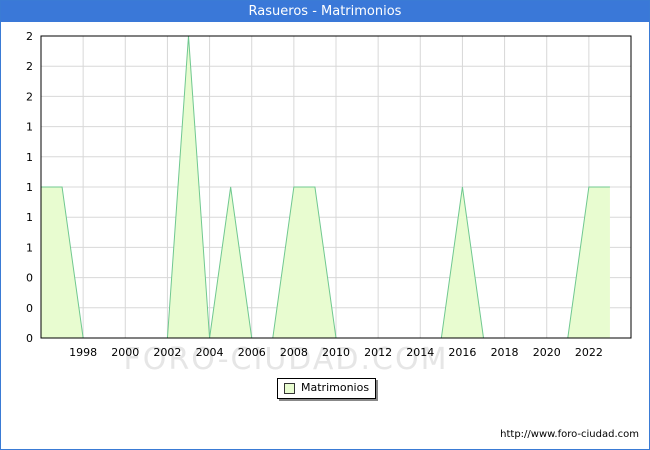 The height and width of the screenshot is (450, 650). Describe the element at coordinates (378, 352) in the screenshot. I see `x-tick-label: 2012` at that location.